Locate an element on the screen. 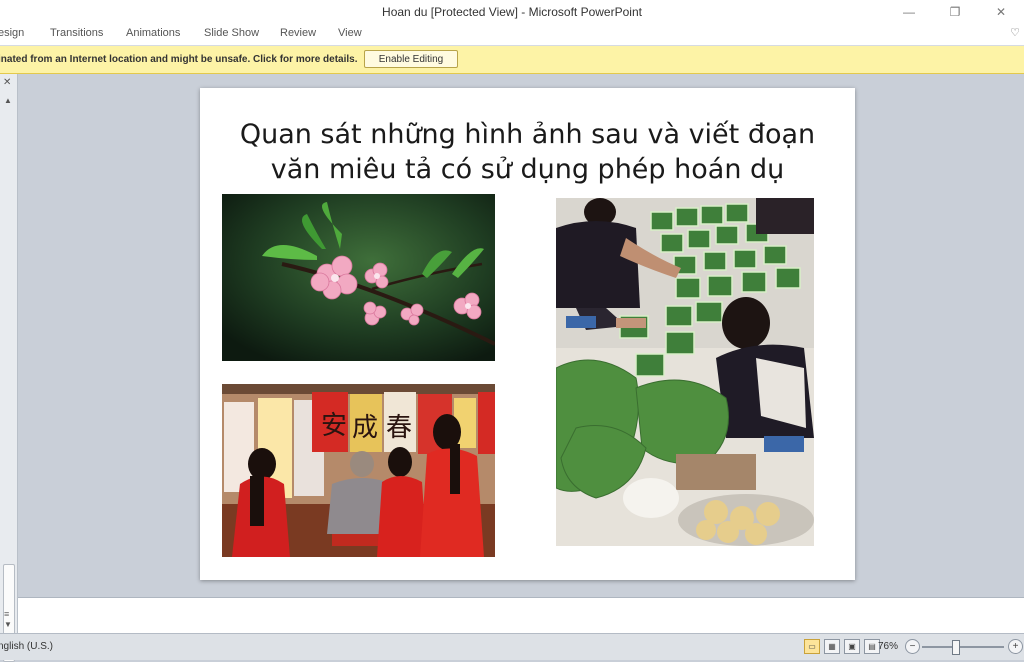  calligraphy-image: 安 成 春 is located at coordinates (358, 470).